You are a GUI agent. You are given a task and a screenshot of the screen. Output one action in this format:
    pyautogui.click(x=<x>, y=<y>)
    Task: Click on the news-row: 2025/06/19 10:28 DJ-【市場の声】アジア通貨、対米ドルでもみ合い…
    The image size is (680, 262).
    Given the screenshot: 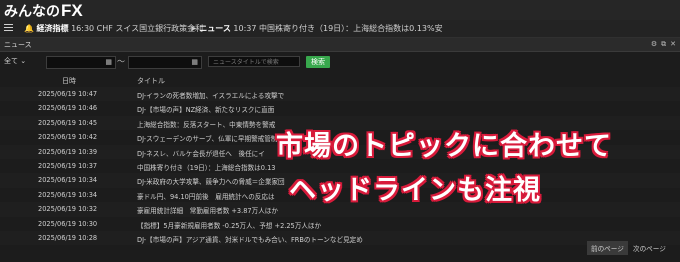 What is the action you would take?
    pyautogui.click(x=340, y=238)
    